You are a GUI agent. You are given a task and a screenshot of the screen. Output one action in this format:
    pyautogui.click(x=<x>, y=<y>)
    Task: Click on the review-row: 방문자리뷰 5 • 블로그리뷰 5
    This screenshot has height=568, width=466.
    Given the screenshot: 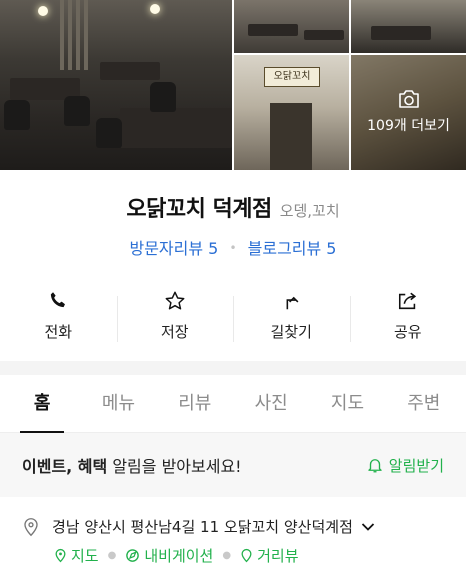 What is the action you would take?
    pyautogui.click(x=233, y=247)
    